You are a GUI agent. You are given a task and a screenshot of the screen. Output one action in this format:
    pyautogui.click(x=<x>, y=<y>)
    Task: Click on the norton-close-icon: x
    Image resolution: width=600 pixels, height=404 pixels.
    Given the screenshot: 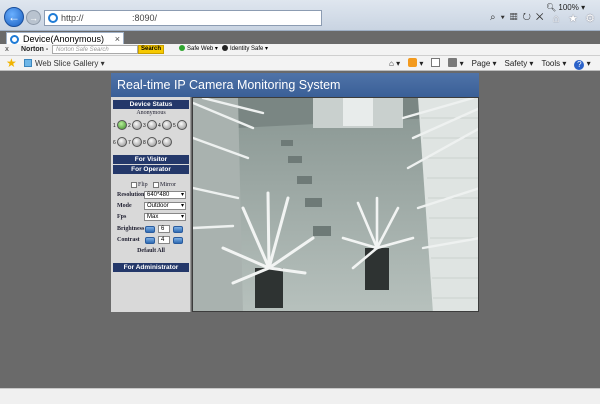 What is the action you would take?
    pyautogui.click(x=7, y=49)
    